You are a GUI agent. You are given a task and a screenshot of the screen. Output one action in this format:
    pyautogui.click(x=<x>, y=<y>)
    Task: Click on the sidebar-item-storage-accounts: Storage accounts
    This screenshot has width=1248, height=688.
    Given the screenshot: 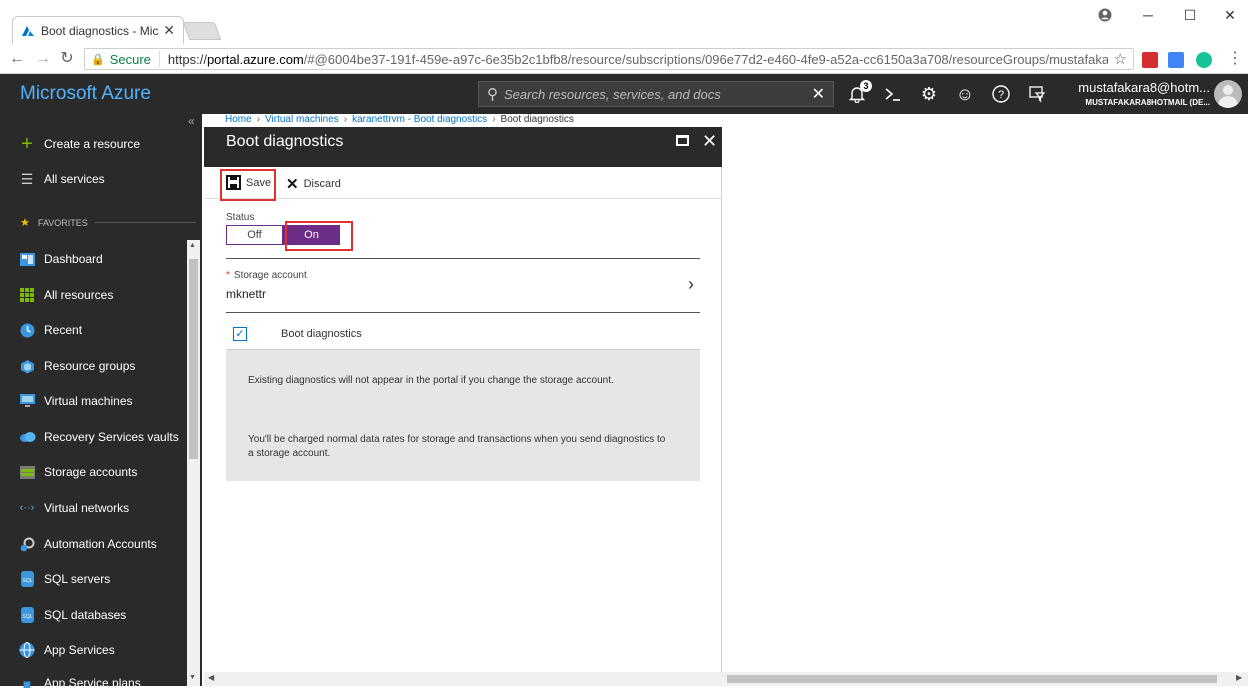 What is the action you would take?
    pyautogui.click(x=77, y=472)
    